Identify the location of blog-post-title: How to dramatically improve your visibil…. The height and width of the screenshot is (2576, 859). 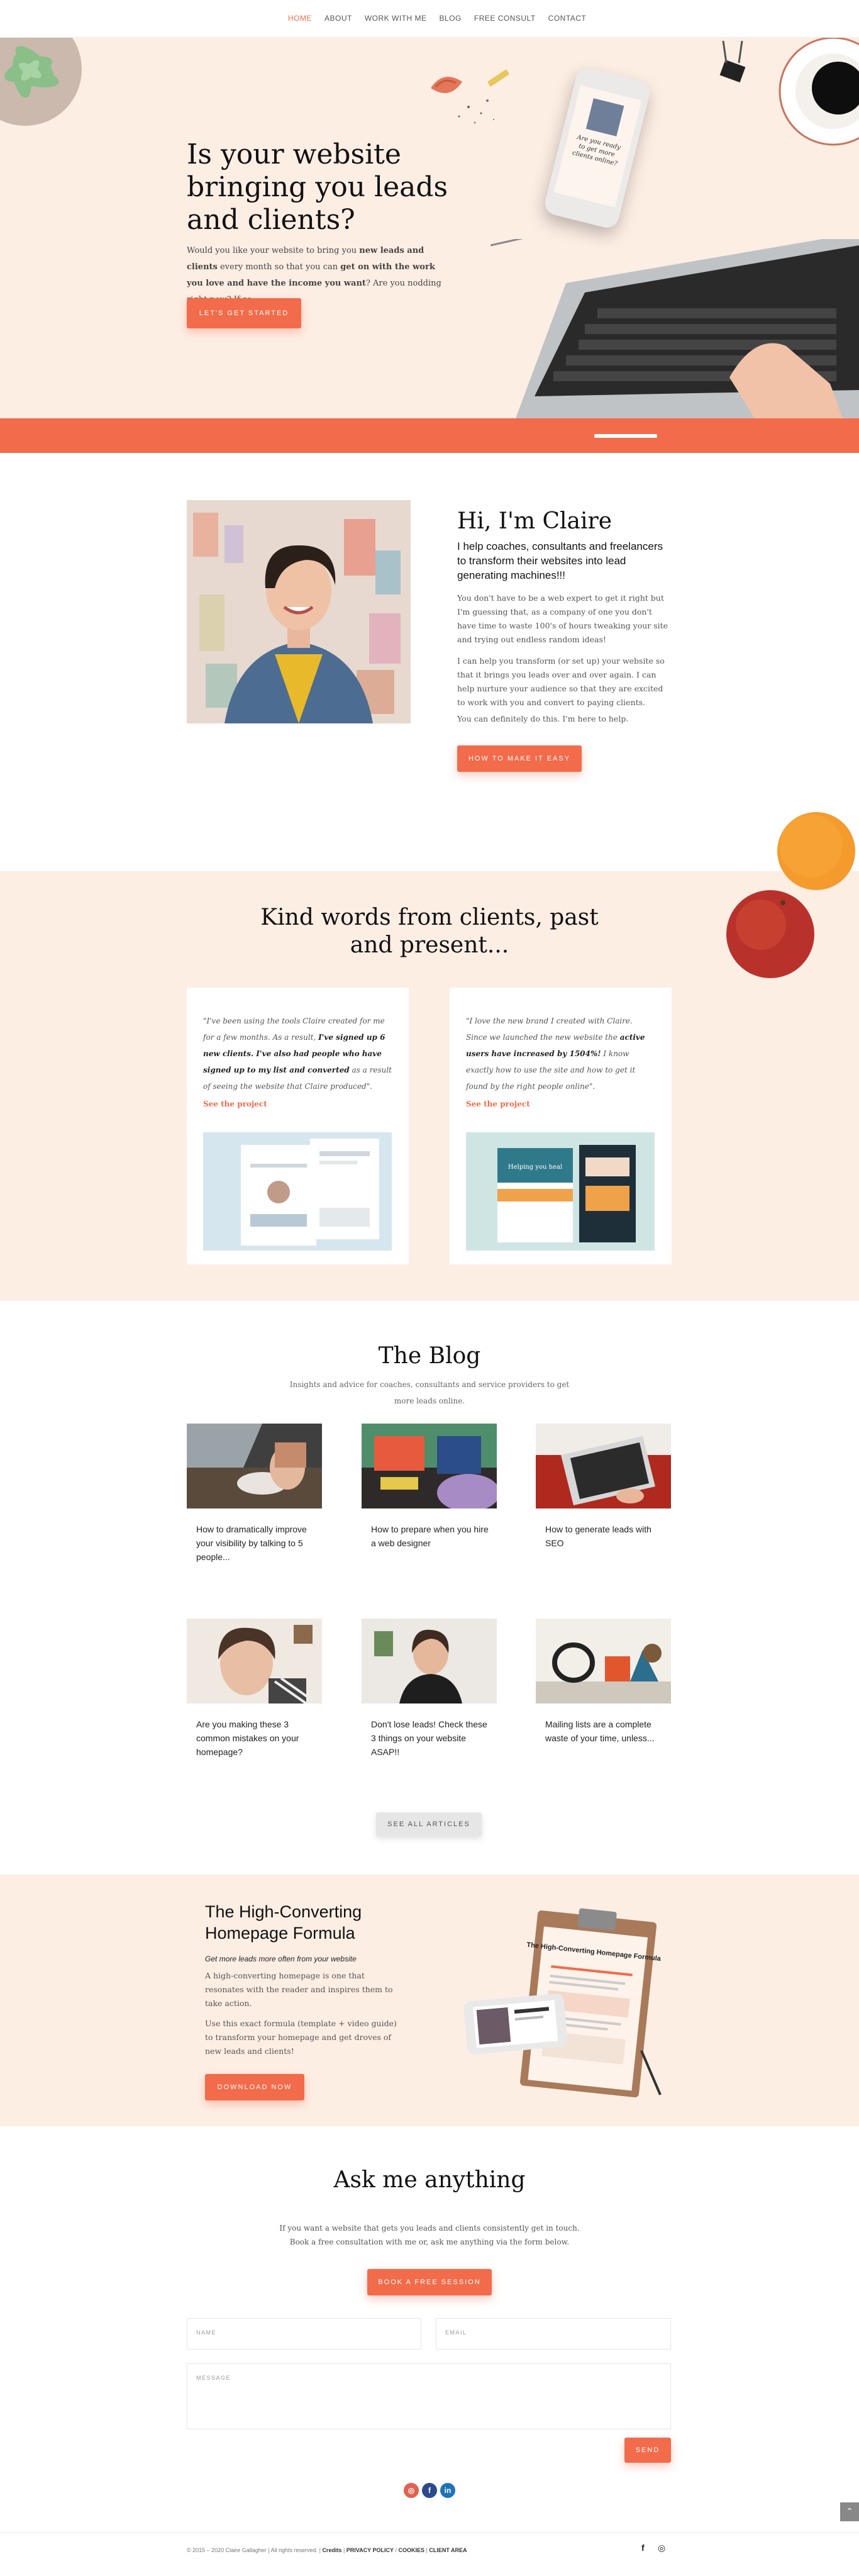
(256, 1543).